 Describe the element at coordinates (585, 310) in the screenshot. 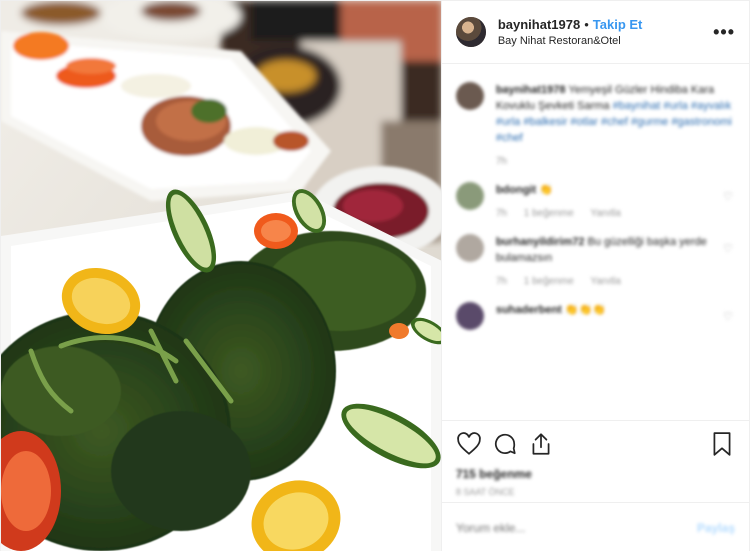

I see `comment-text: 👏👏👏` at that location.